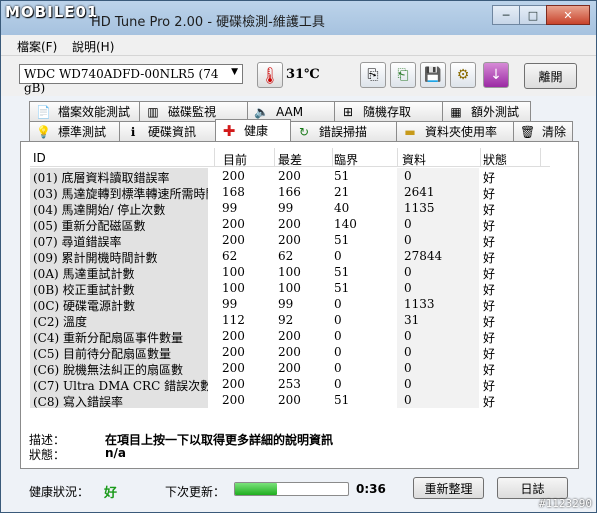 The image size is (597, 513). Describe the element at coordinates (388, 111) in the screenshot. I see `tab-random-access: ⊞ 隨機存取` at that location.